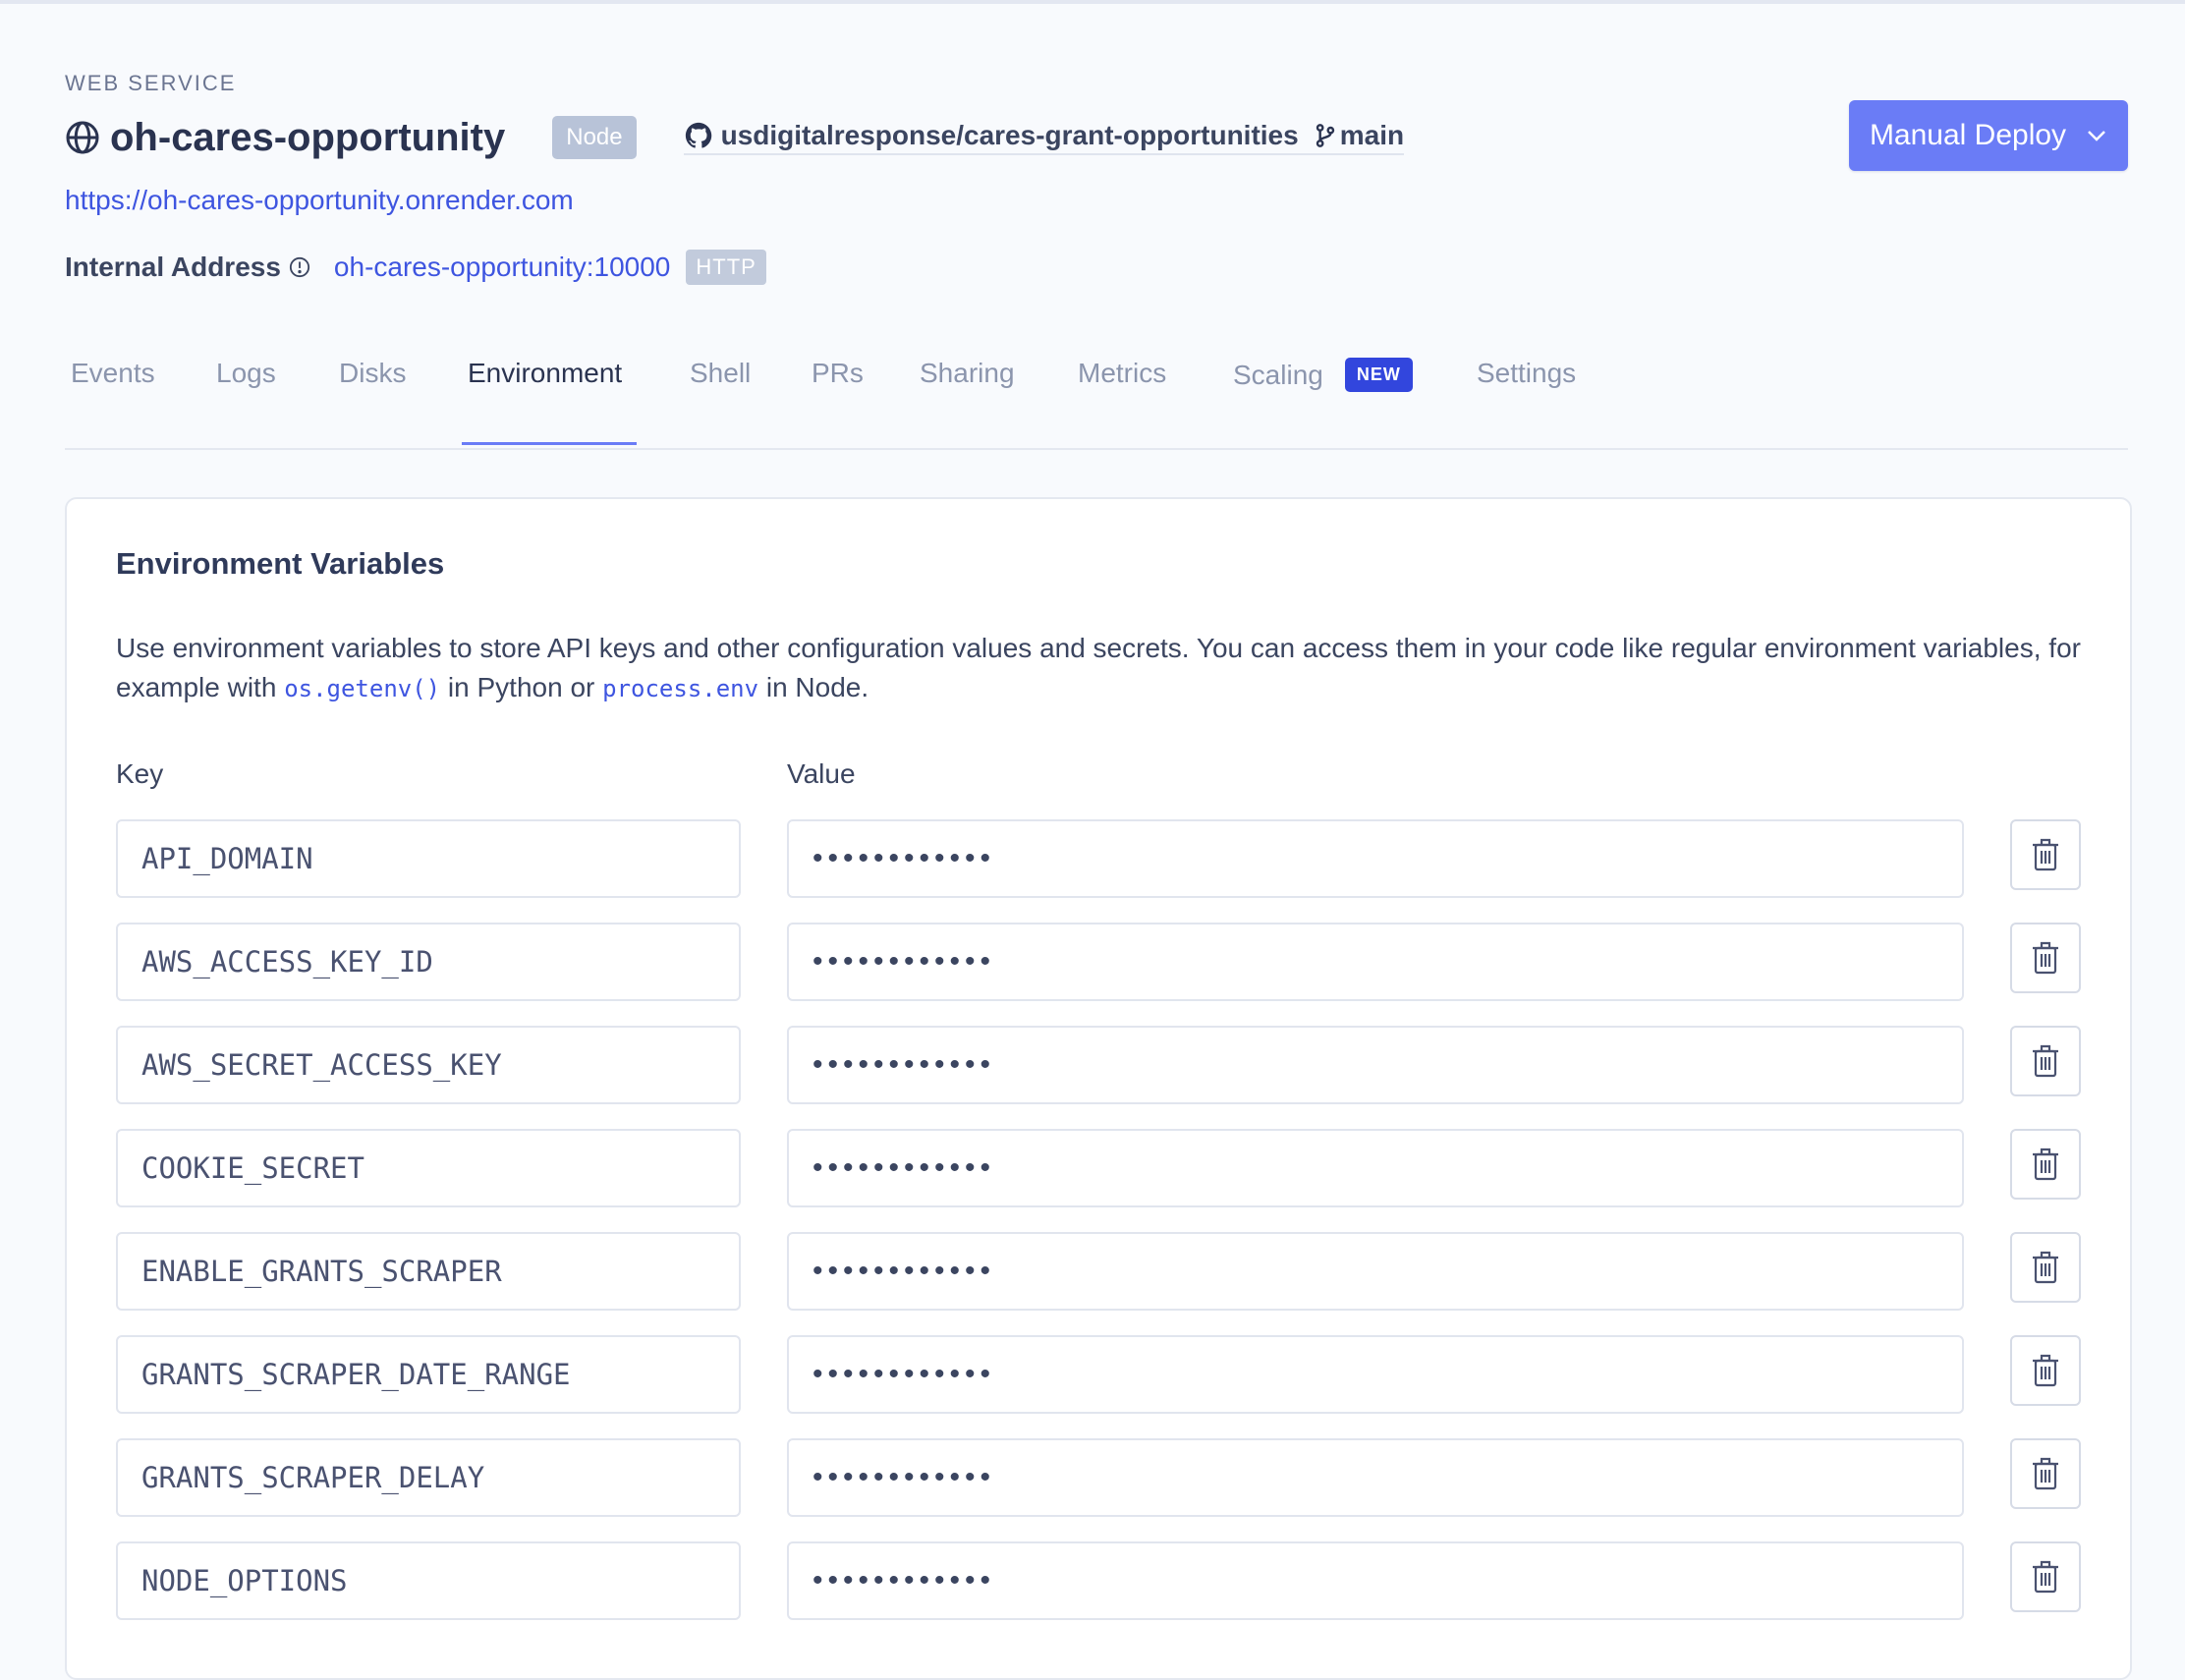  Describe the element at coordinates (698, 135) in the screenshot. I see `github-icon` at that location.